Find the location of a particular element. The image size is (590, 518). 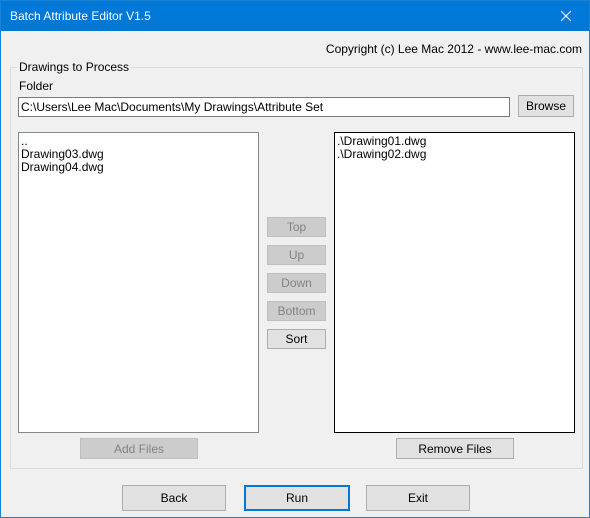

folder-label: Folder is located at coordinates (36, 86).